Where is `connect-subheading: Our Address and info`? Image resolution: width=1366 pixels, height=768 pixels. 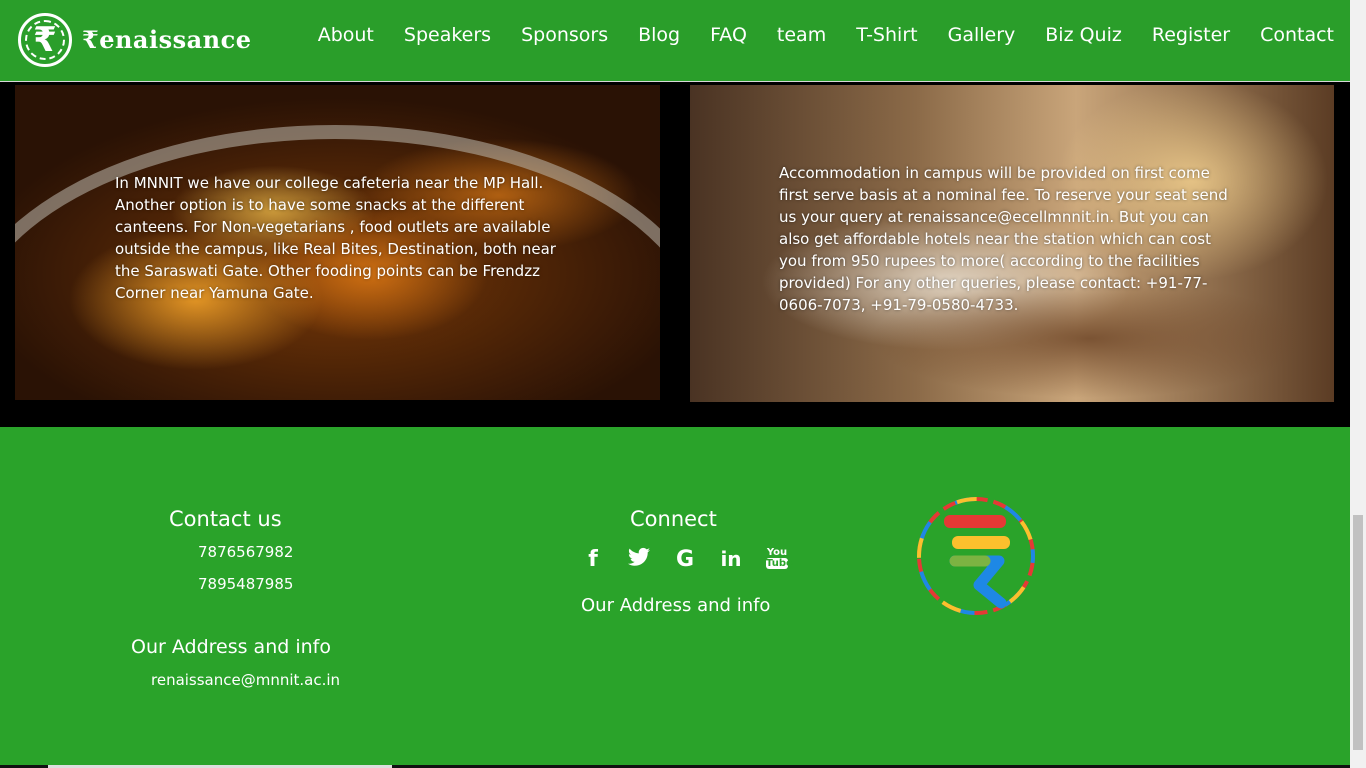
connect-subheading: Our Address and info is located at coordinates (676, 605).